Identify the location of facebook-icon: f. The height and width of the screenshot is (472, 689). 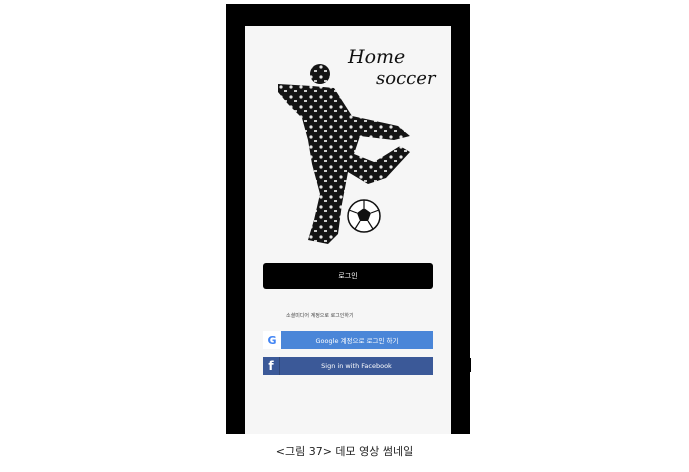
(271, 366).